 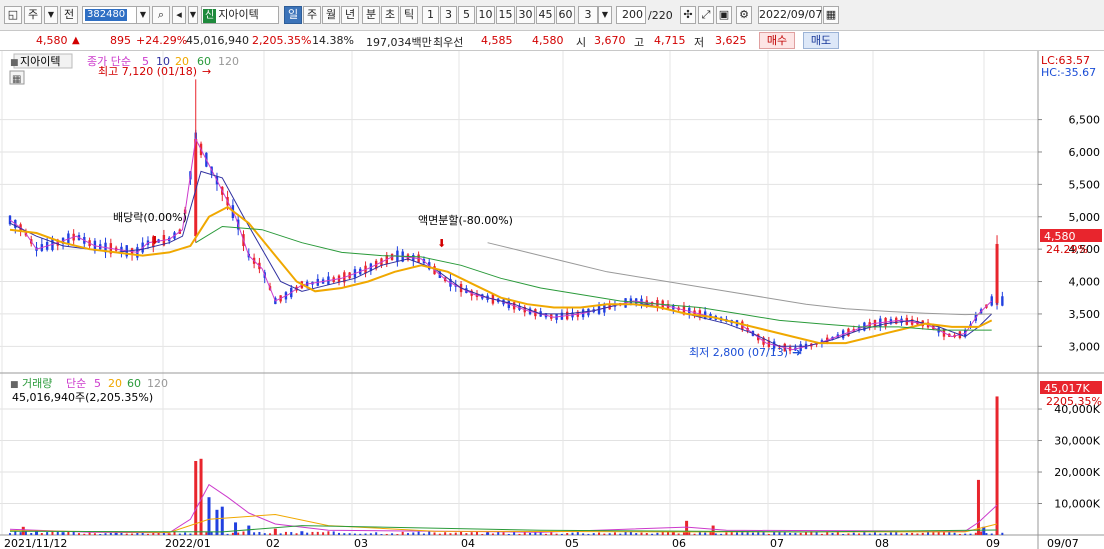 What do you see at coordinates (565, 15) in the screenshot?
I see `interval-60: 60` at bounding box center [565, 15].